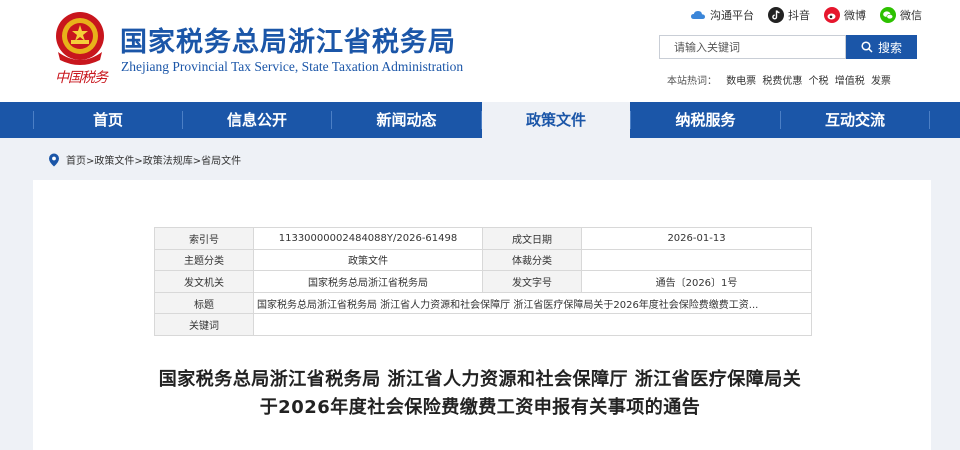  Describe the element at coordinates (368, 238) in the screenshot. I see `index-value: 11330000002484088Y/2026-61498` at that location.